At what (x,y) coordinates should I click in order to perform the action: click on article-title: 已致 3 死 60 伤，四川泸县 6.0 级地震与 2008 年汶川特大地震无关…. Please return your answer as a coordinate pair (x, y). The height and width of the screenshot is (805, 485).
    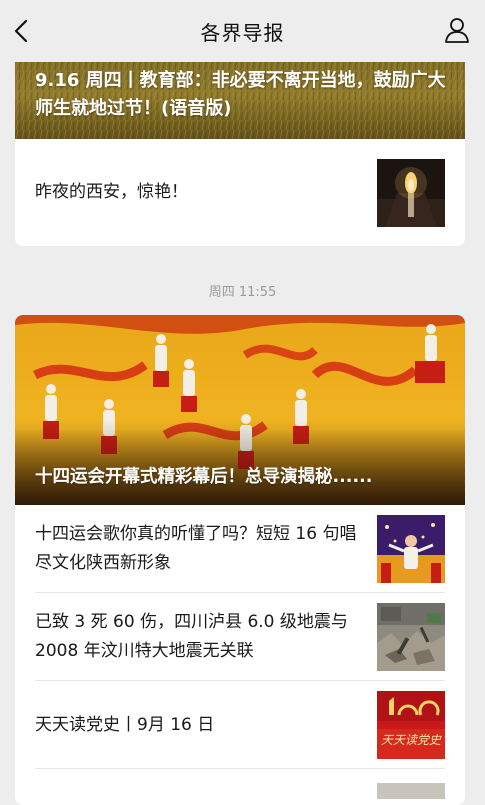
    Looking at the image, I should click on (191, 636).